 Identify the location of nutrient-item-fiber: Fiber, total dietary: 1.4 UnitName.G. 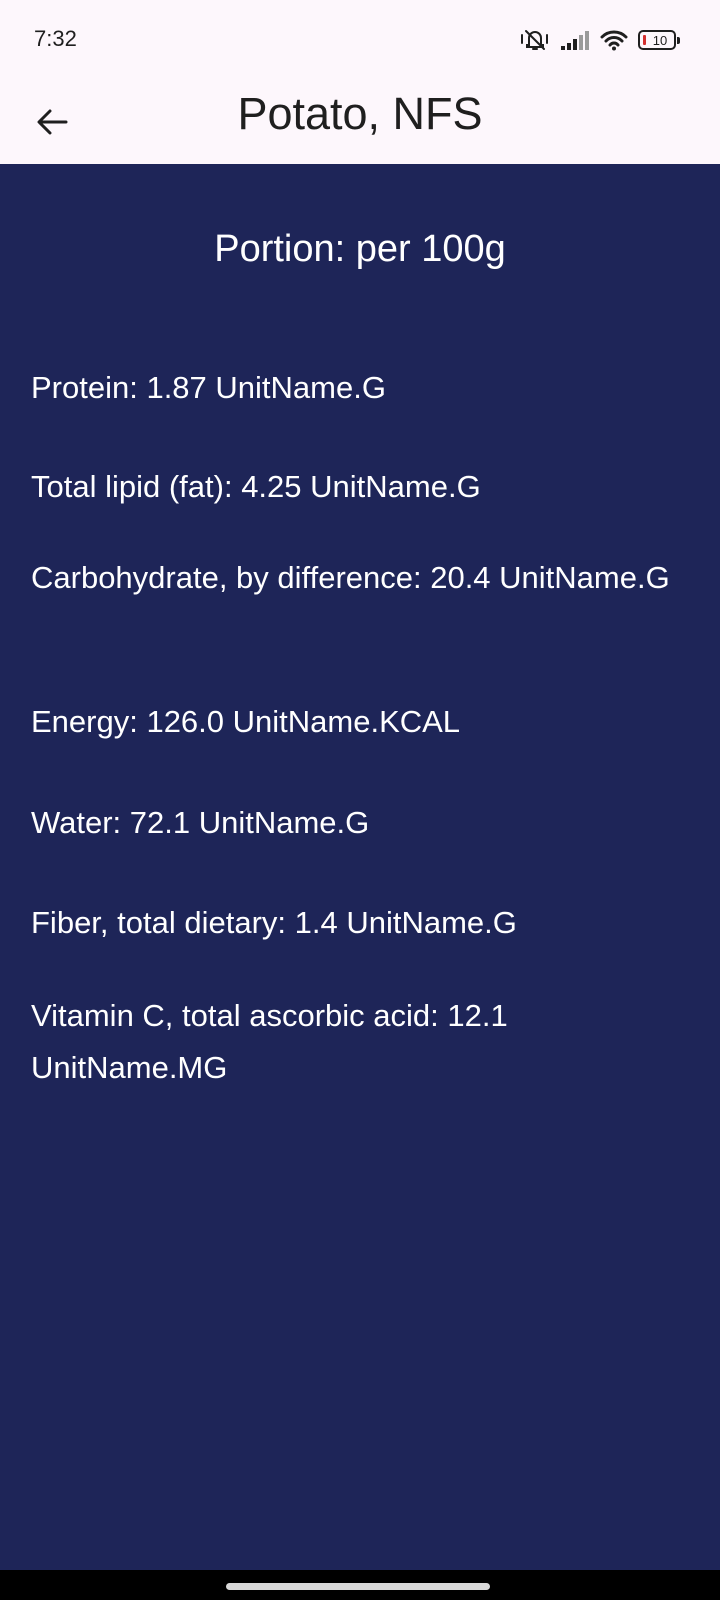
(274, 922).